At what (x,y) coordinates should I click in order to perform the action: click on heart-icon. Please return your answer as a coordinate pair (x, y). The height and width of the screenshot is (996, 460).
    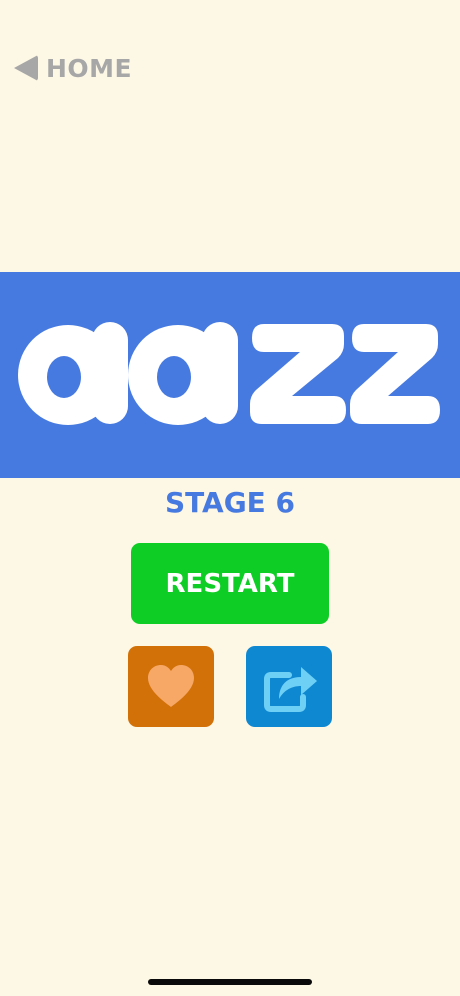
    Looking at the image, I should click on (171, 685).